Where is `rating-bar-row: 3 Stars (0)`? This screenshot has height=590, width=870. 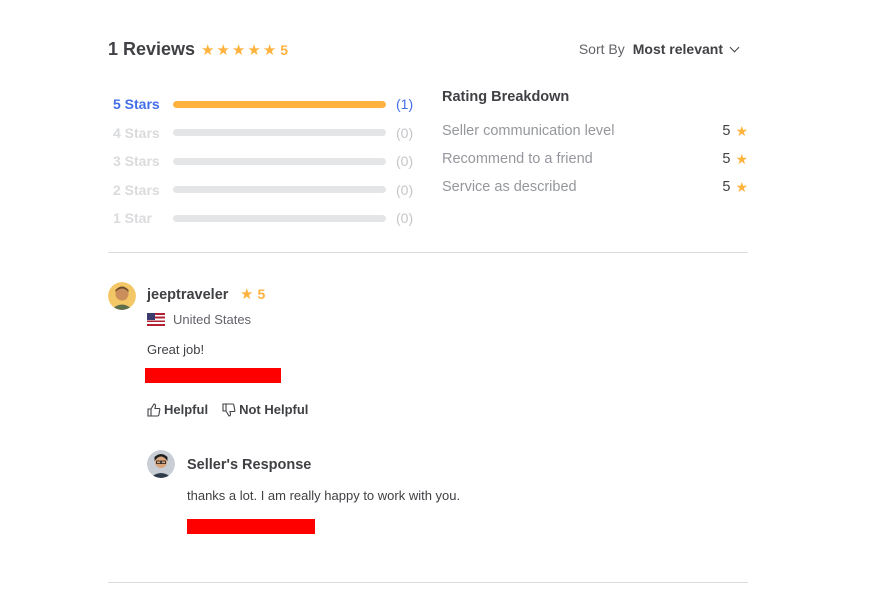 rating-bar-row: 3 Stars (0) is located at coordinates (268, 161).